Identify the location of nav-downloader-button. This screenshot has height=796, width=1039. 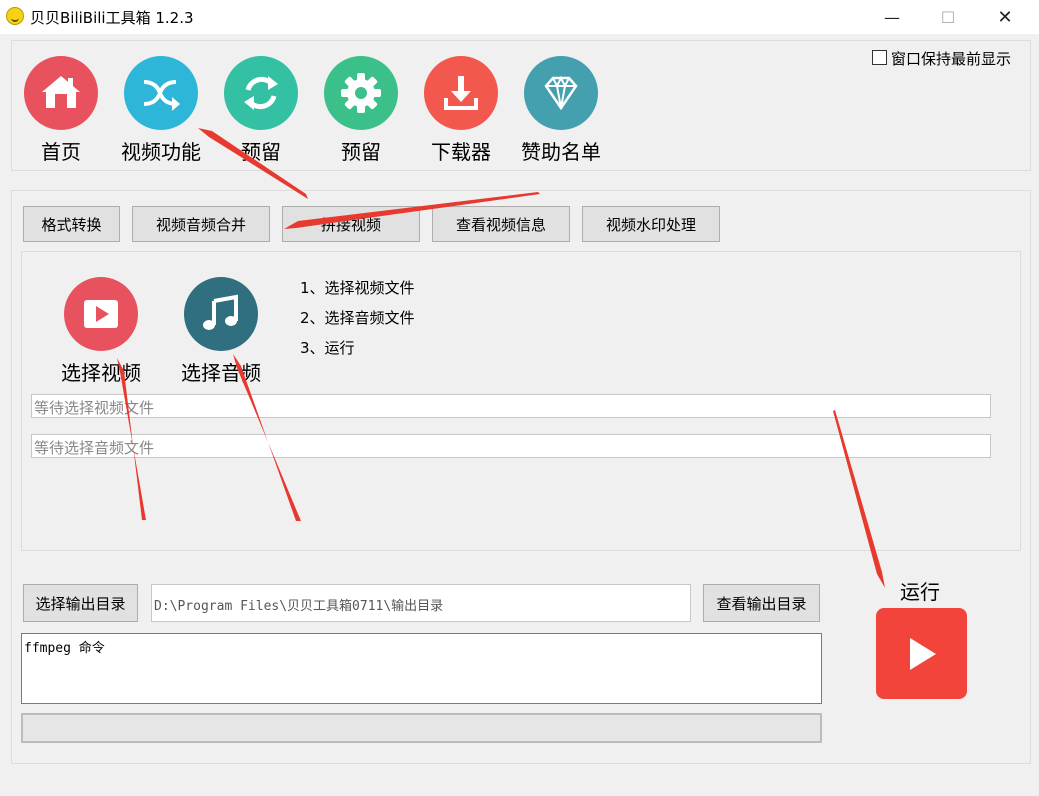
(461, 93).